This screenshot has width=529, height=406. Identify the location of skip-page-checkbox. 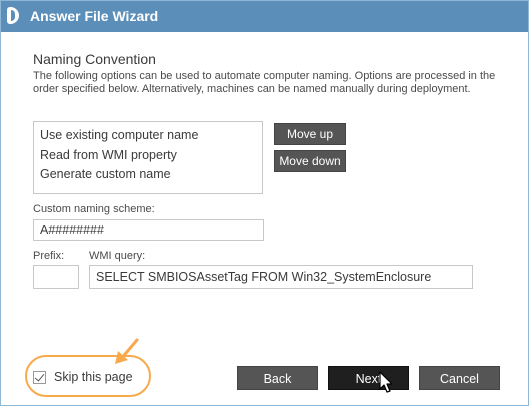
(39, 377).